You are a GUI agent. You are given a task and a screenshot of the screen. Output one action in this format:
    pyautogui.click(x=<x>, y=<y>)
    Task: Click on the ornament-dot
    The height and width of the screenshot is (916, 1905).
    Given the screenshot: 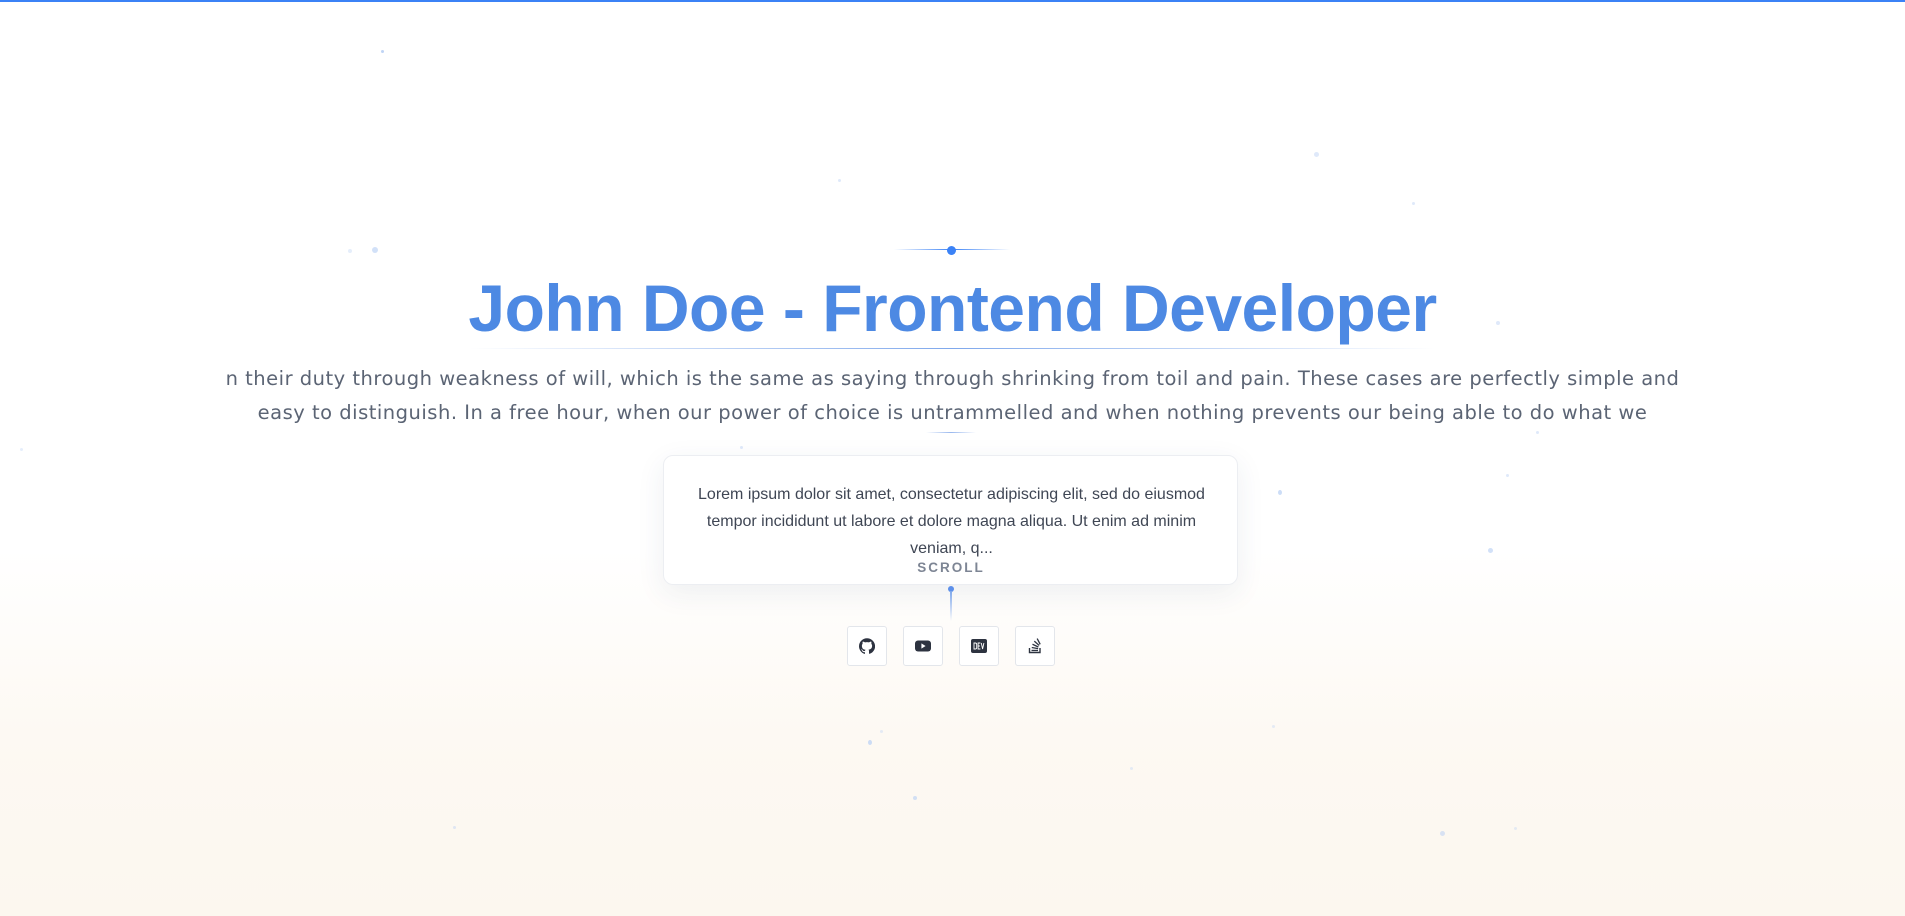 What is the action you would take?
    pyautogui.click(x=951, y=250)
    